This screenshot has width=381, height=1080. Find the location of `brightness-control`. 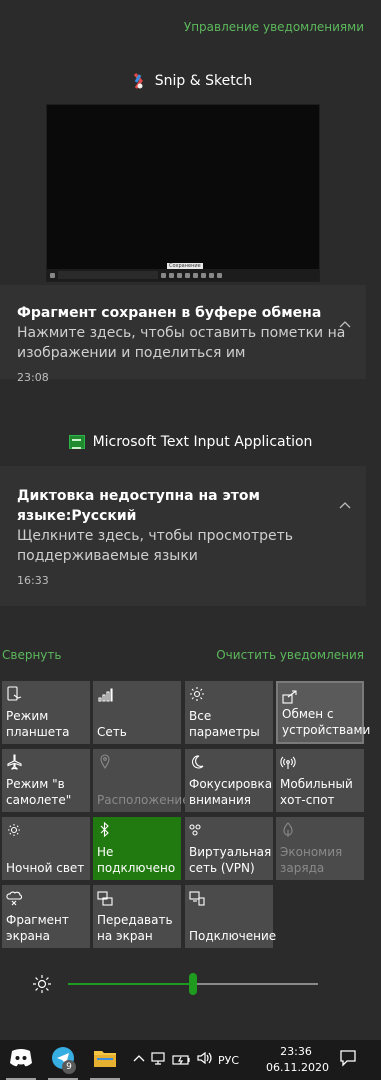

brightness-control is located at coordinates (190, 985).